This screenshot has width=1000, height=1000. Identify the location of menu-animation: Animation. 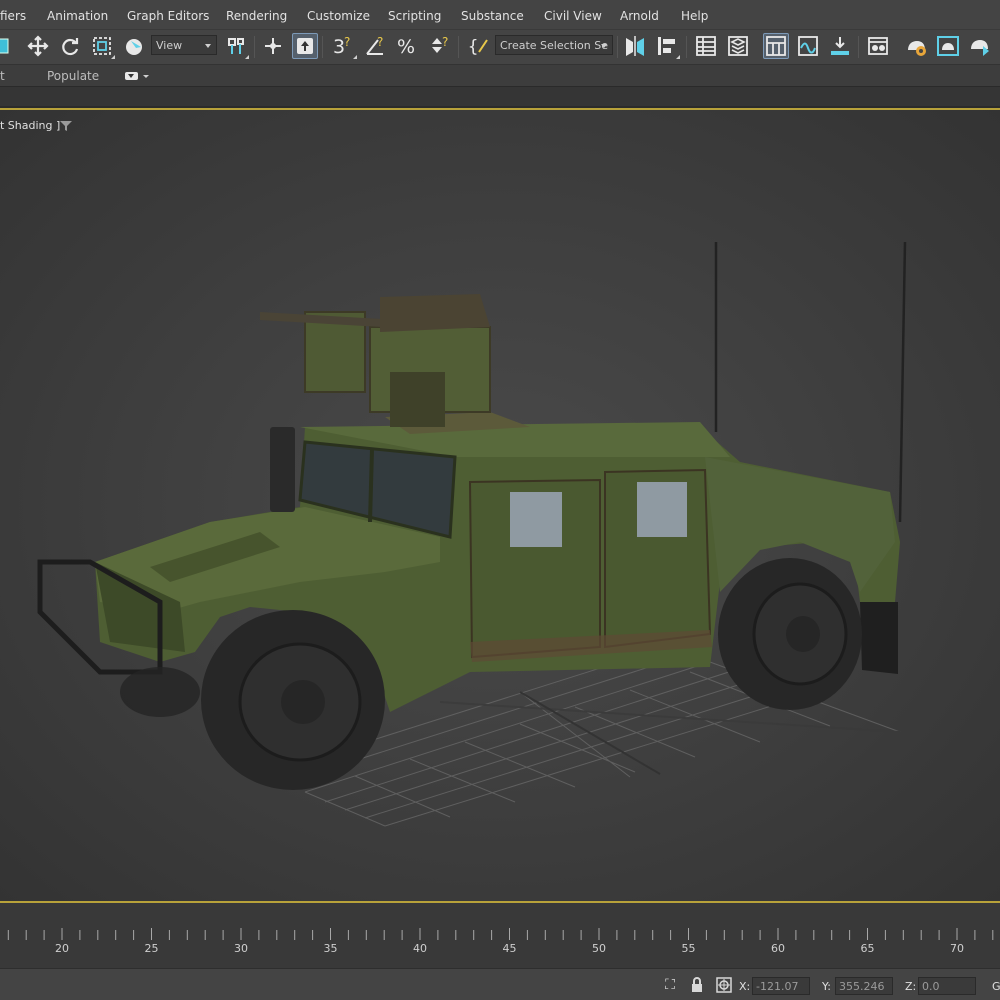
(77, 16).